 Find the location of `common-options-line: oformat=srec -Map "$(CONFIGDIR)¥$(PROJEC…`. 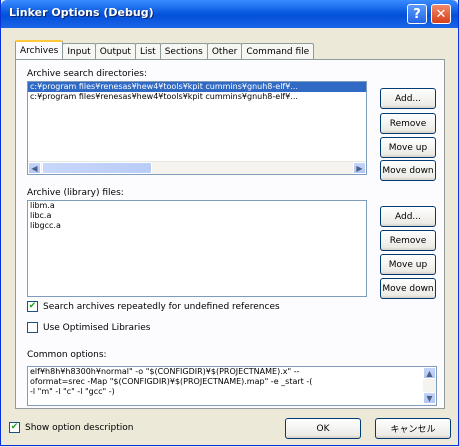

common-options-line: oformat=srec -Map "$(CONFIGDIR)¥$(PROJEC… is located at coordinates (171, 381).